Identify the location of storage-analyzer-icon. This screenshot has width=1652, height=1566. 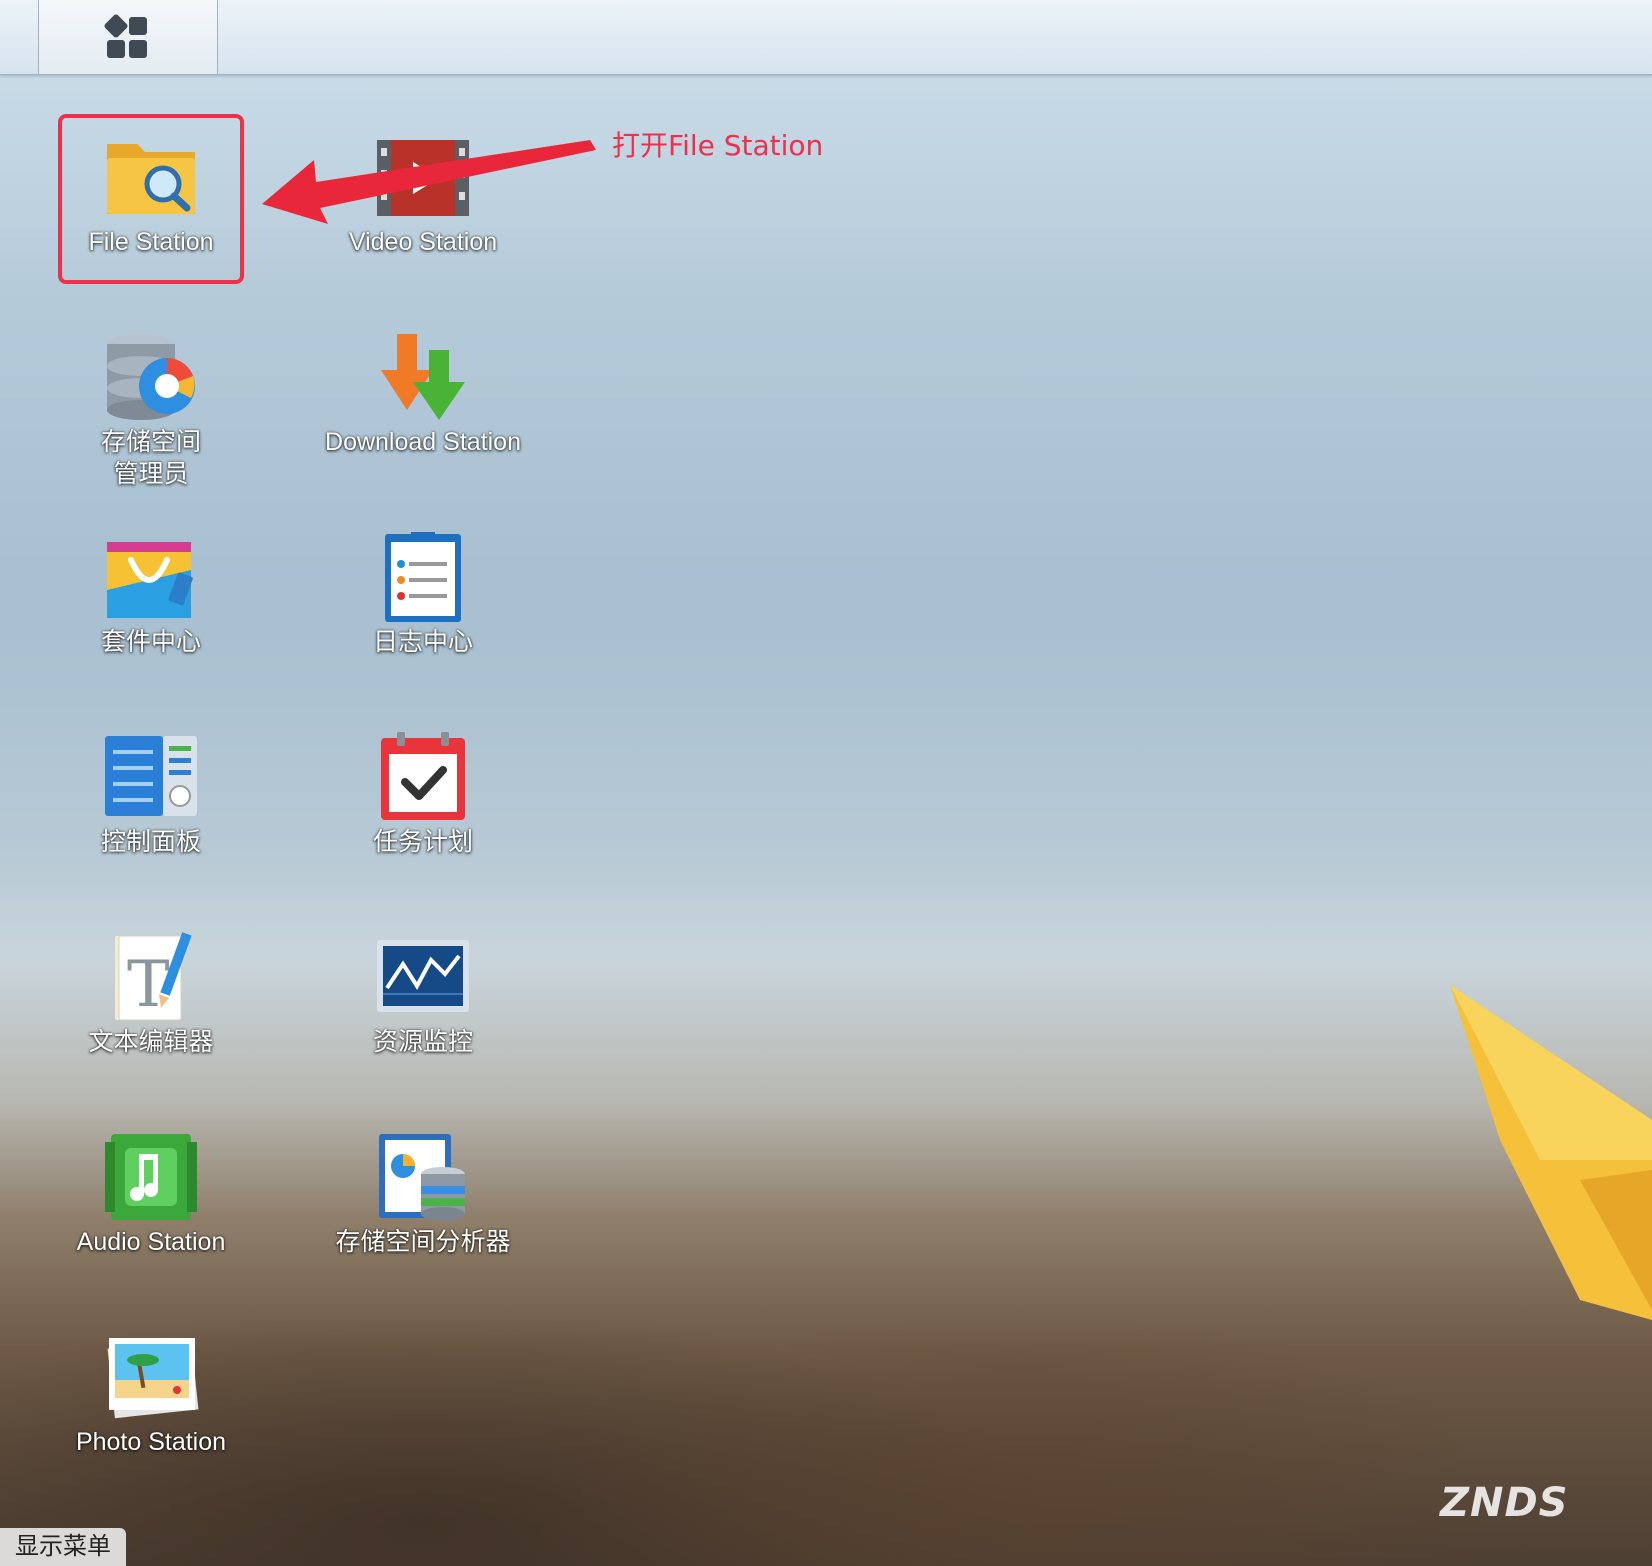
(422, 1177).